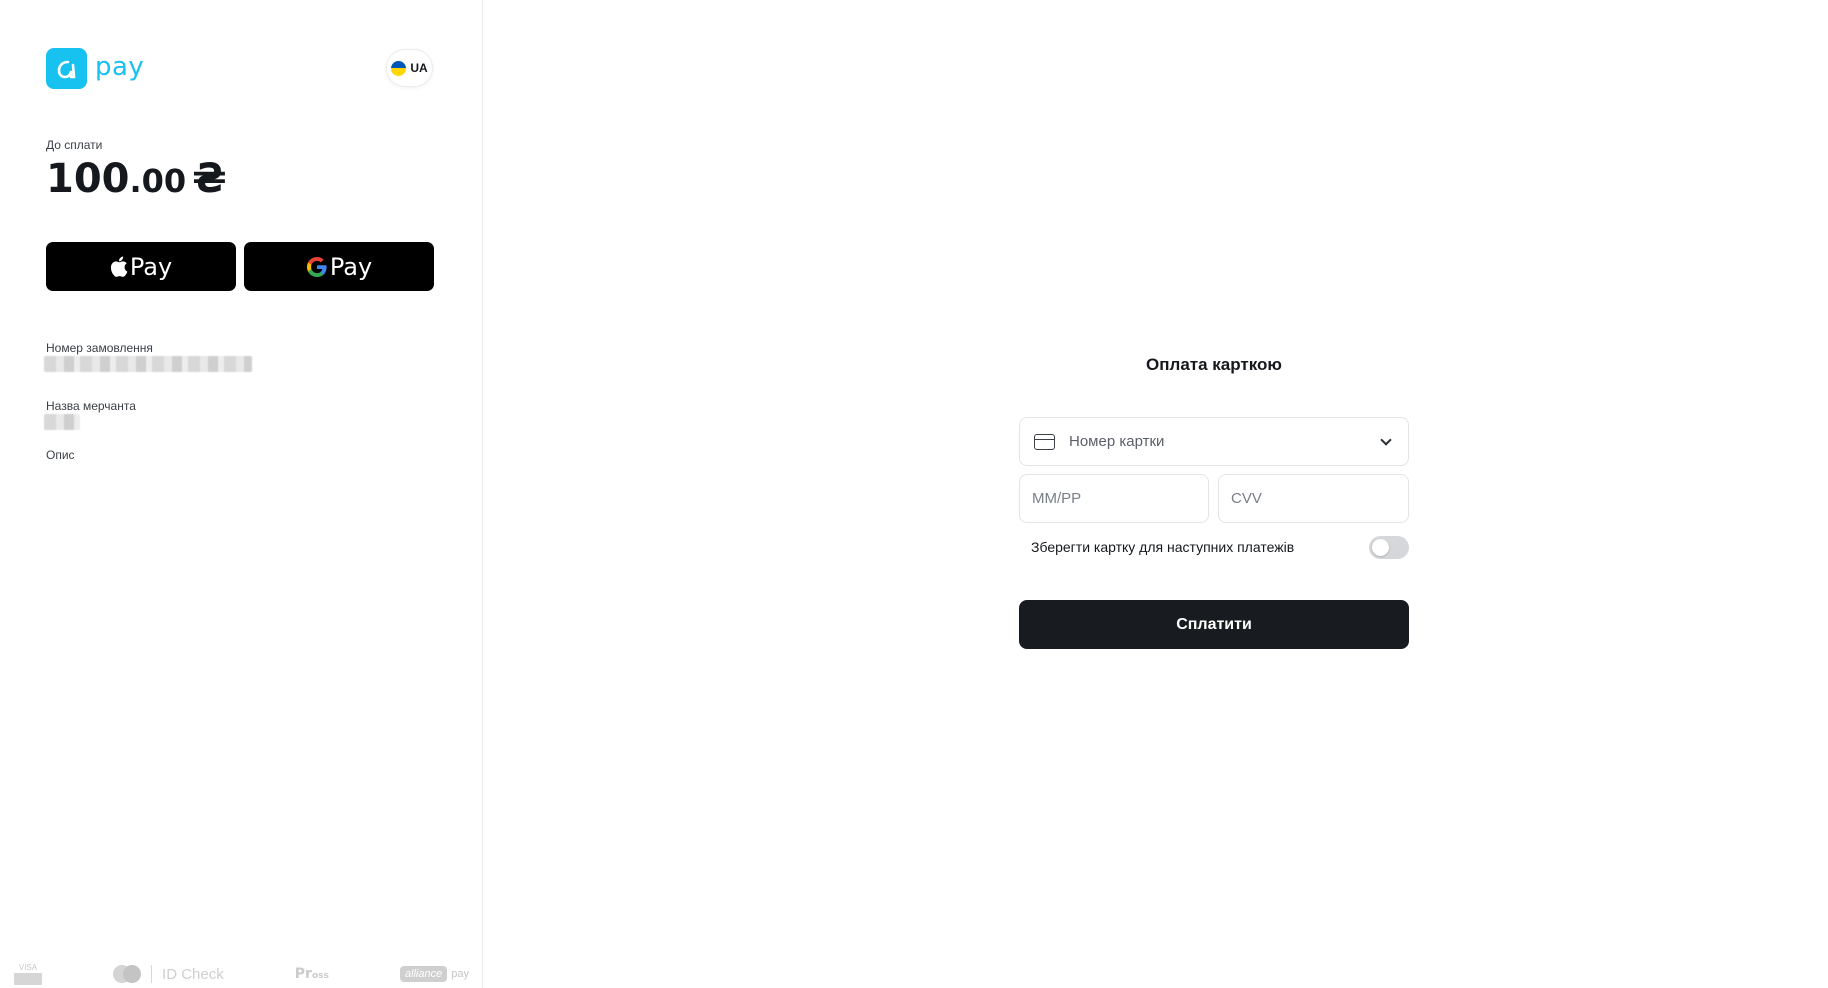 The width and height of the screenshot is (1828, 988). I want to click on card-number-field: Номер картки, so click(1214, 441).